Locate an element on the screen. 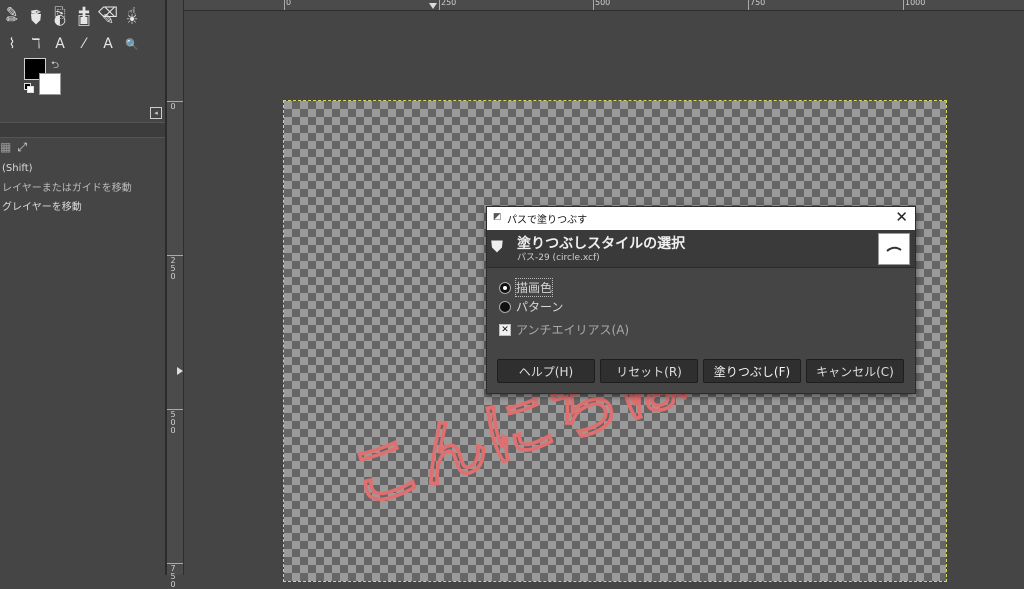  dialog-header-subtitle: パス-29 (circle.xcf) is located at coordinates (558, 258).